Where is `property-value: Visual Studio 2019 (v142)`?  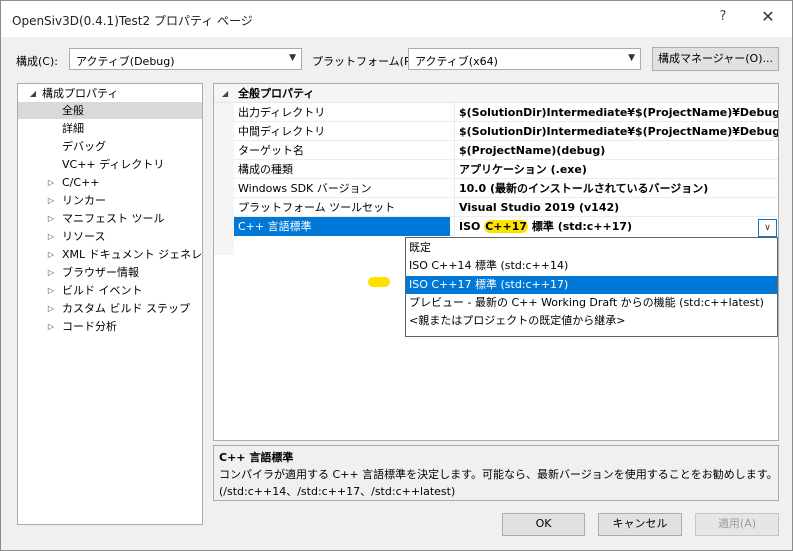
property-value: Visual Studio 2019 (v142) is located at coordinates (616, 207).